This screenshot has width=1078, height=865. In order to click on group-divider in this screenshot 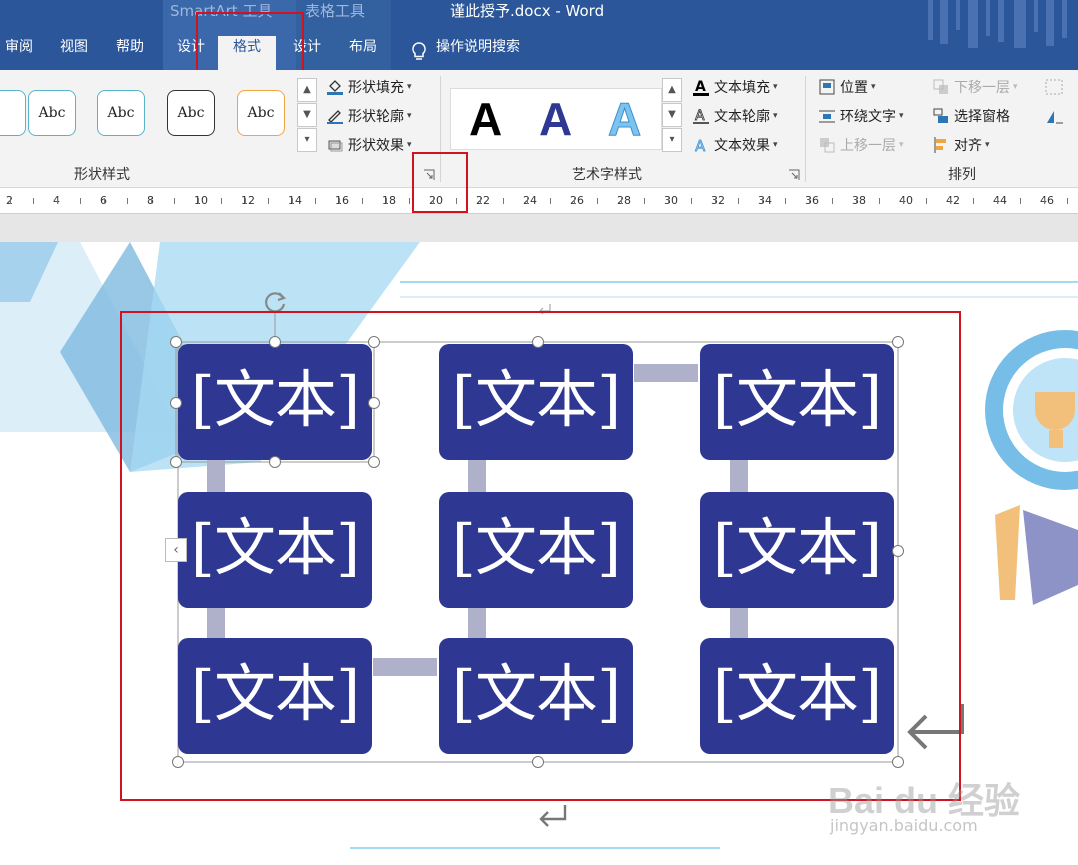, I will do `click(805, 129)`.